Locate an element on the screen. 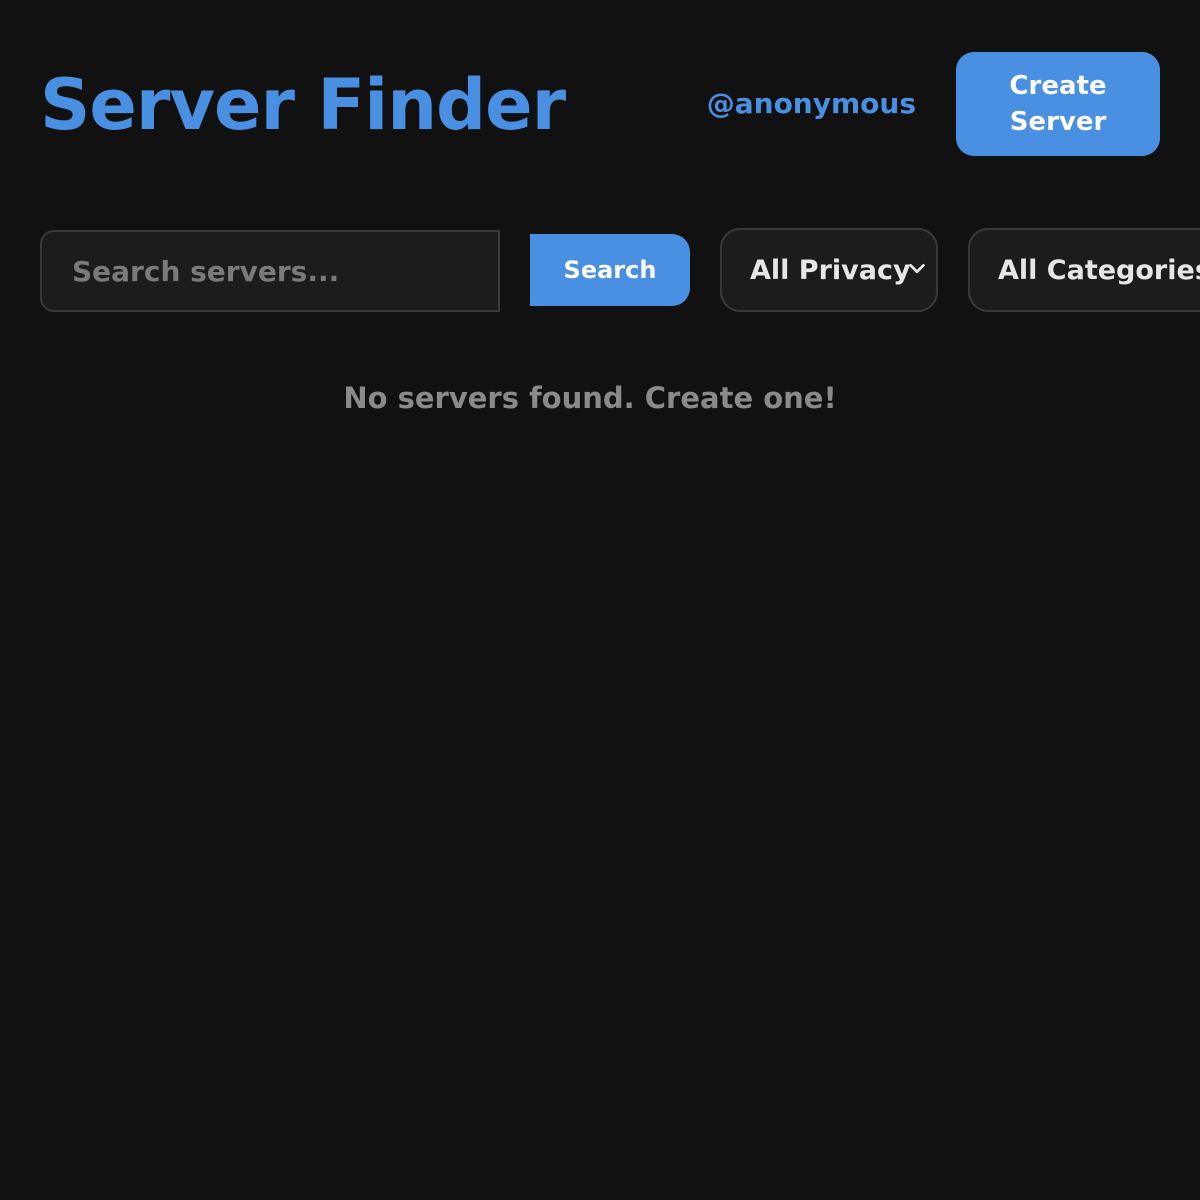 The width and height of the screenshot is (1200, 1200). chevron-down-icon is located at coordinates (917, 268).